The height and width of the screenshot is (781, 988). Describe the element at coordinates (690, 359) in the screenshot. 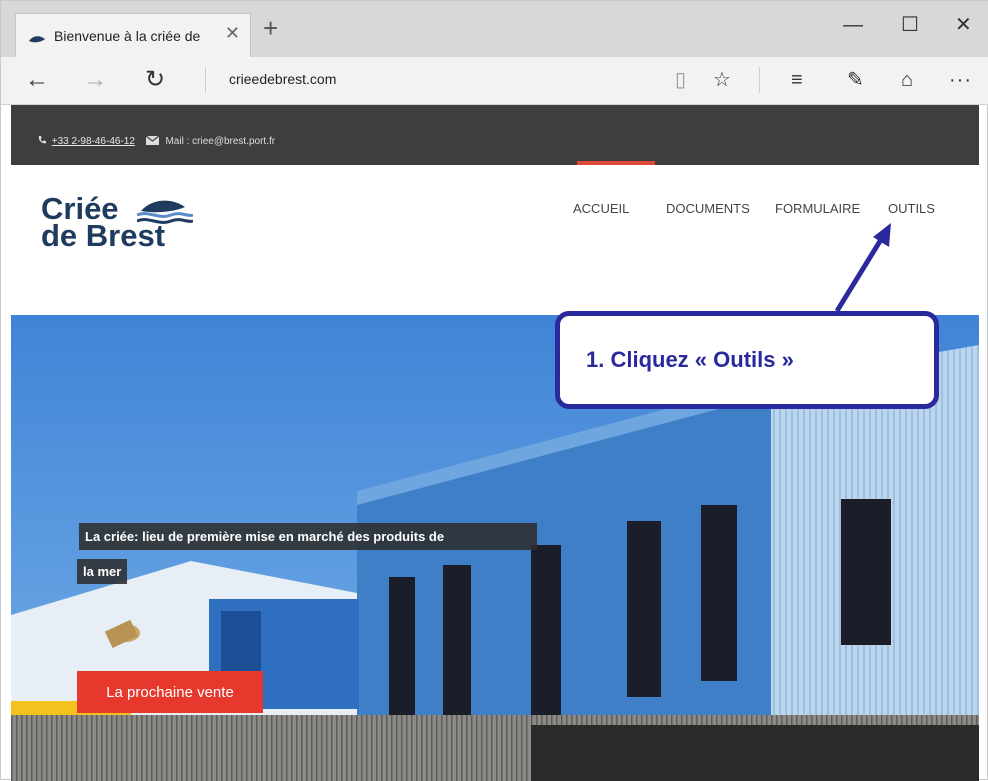

I see `annotation-text: 1. Cliquez « Outils »` at that location.